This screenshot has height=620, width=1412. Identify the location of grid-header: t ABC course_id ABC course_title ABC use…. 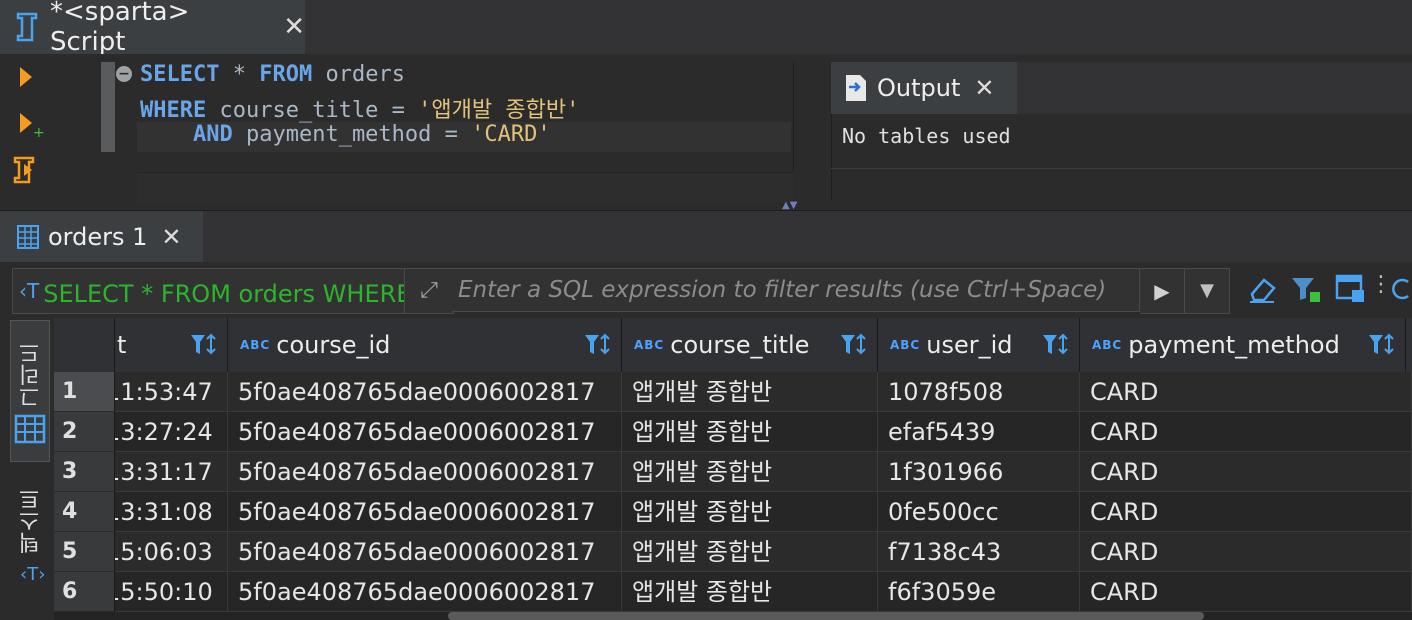
(733, 345).